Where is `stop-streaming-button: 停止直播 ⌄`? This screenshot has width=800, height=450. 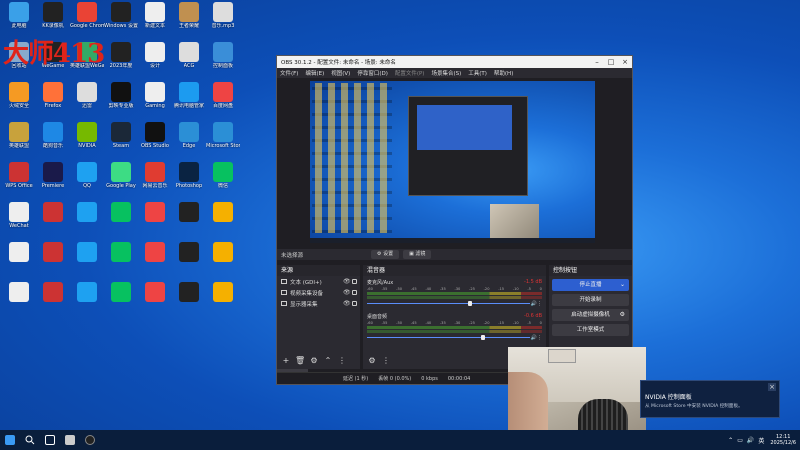 stop-streaming-button: 停止直播 ⌄ is located at coordinates (590, 285).